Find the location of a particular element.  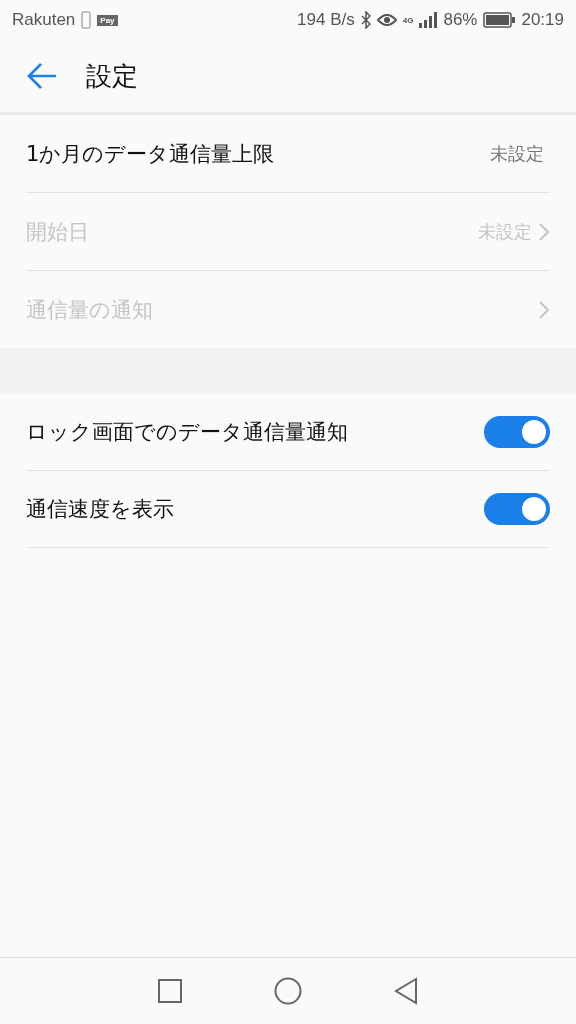

clock: 20:19 is located at coordinates (542, 20).